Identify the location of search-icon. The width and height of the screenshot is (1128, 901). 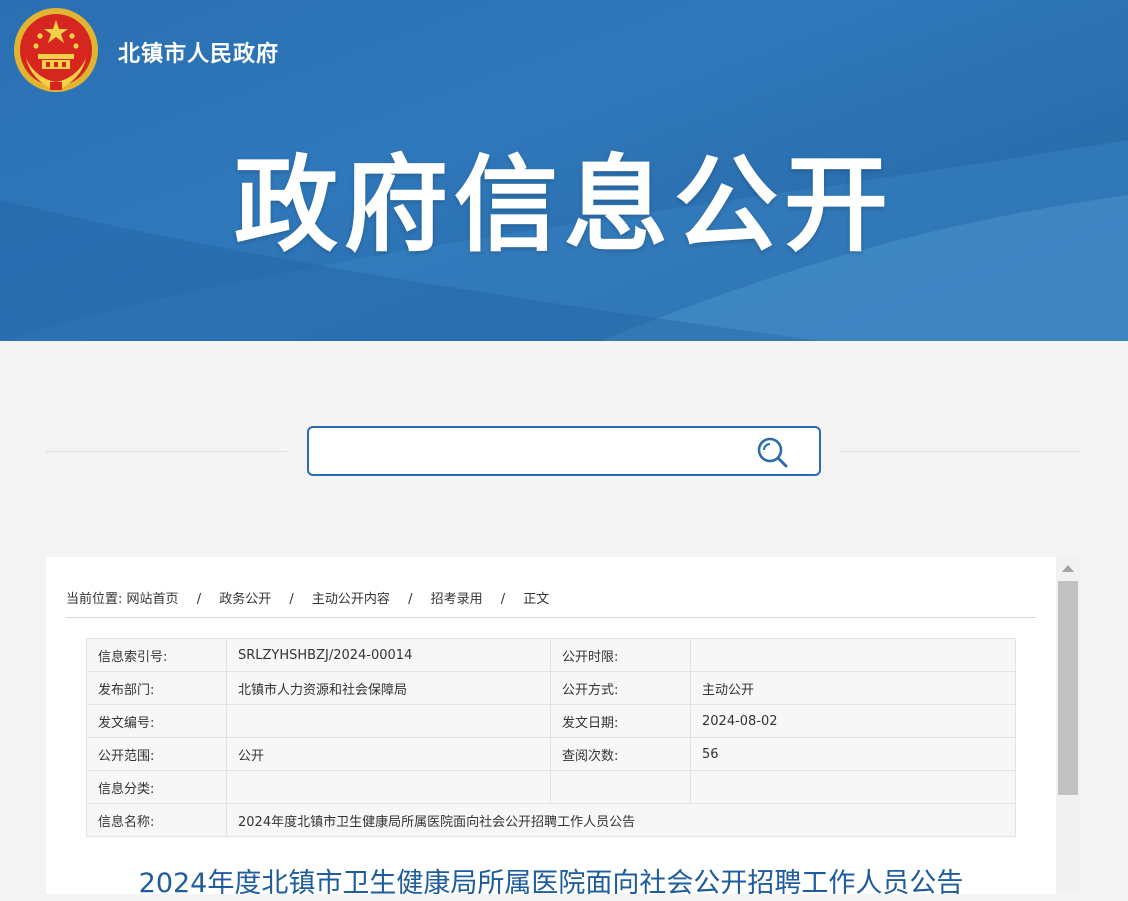
(772, 452).